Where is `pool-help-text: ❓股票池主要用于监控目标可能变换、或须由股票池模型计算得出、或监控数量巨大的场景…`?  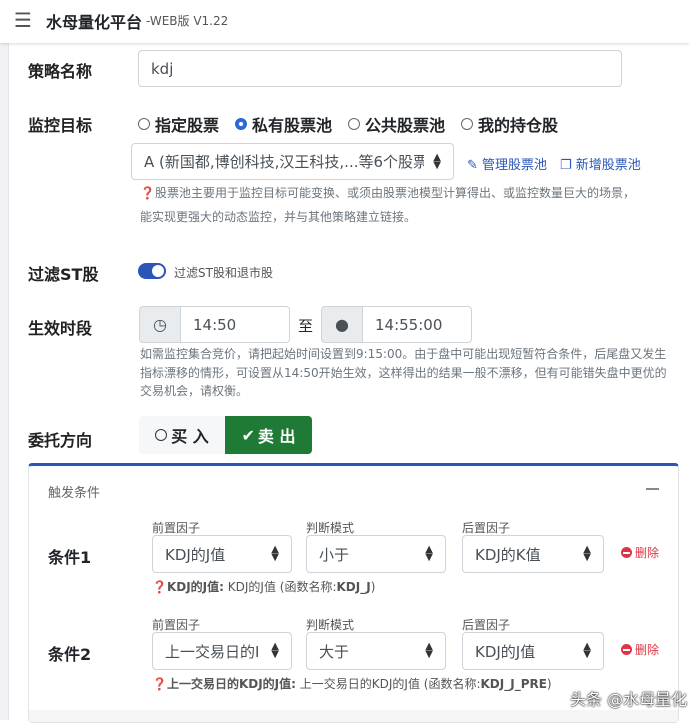 pool-help-text: ❓股票池主要用于监控目标可能变换、或须由股票池模型计算得出、或监控数量巨大的场景… is located at coordinates (387, 205).